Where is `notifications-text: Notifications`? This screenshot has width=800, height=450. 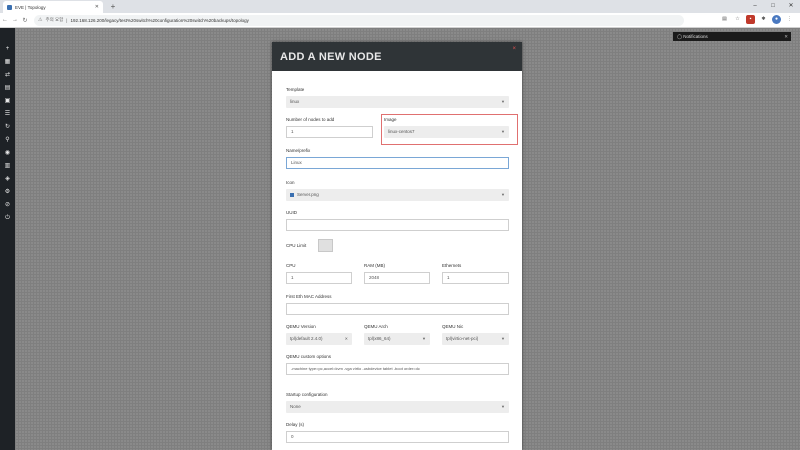
notifications-text: Notifications is located at coordinates (695, 36).